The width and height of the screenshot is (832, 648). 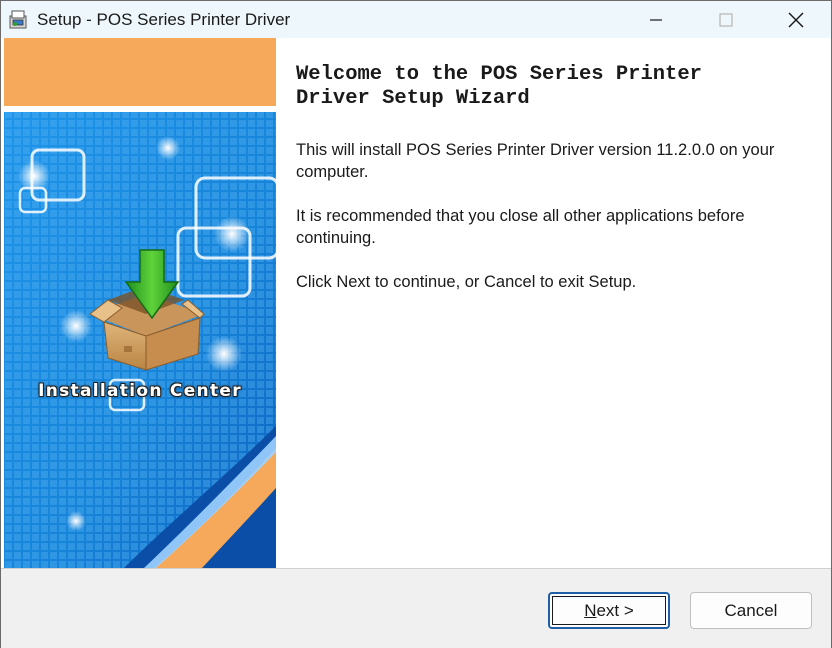 I want to click on close-button, so click(x=796, y=19).